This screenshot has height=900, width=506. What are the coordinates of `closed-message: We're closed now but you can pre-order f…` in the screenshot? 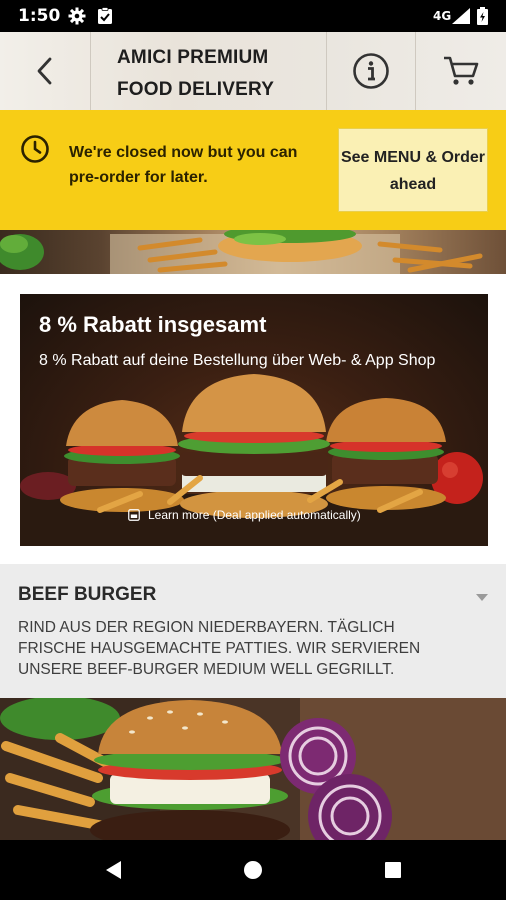 It's located at (183, 165).